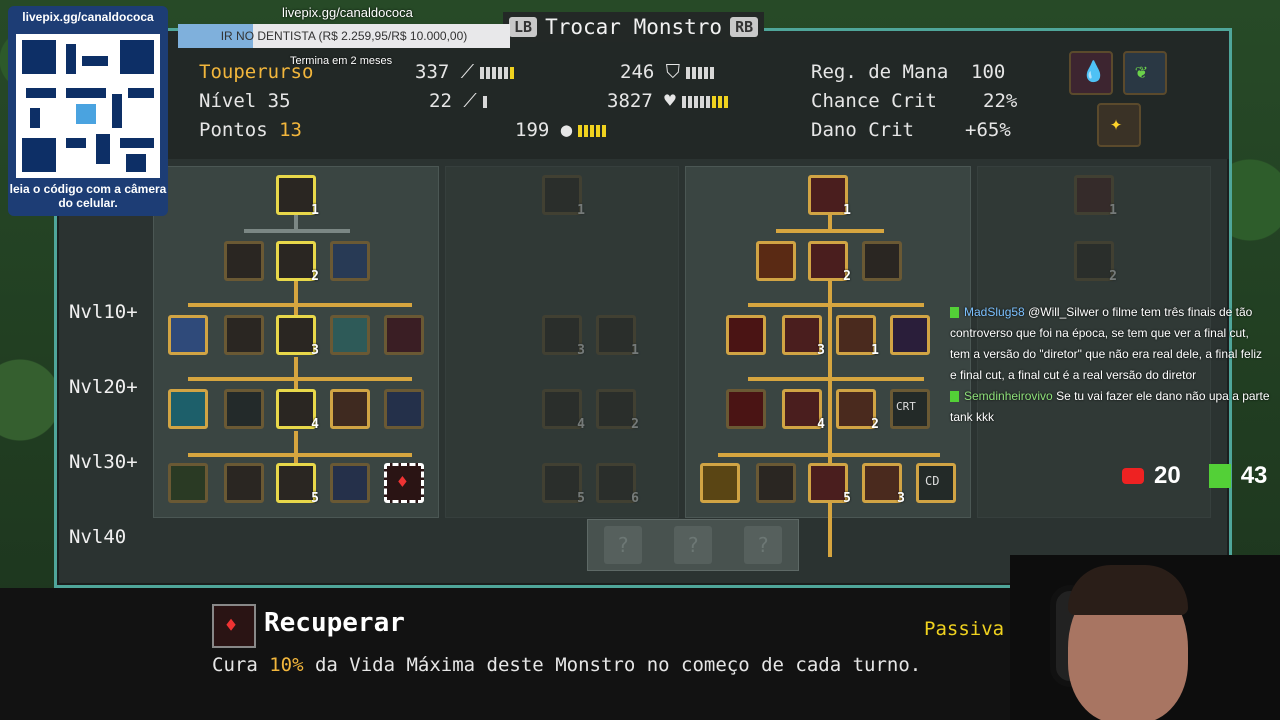 Image resolution: width=1280 pixels, height=720 pixels. I want to click on level-label-30: Nvl30+, so click(103, 462).